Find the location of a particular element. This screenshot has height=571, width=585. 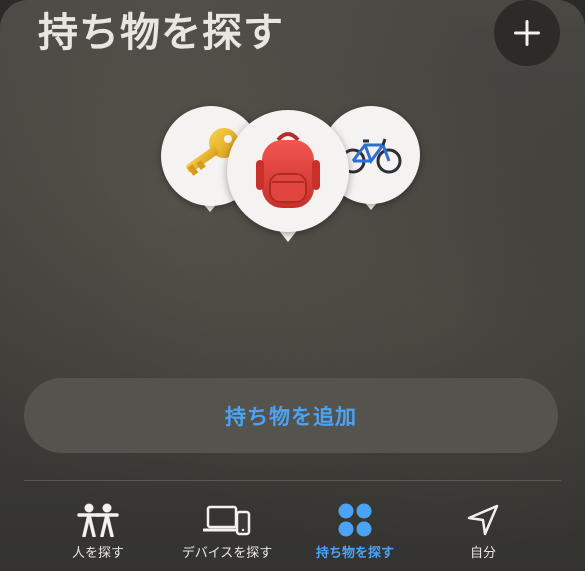

tab-me-label: 自分 is located at coordinates (482, 553).